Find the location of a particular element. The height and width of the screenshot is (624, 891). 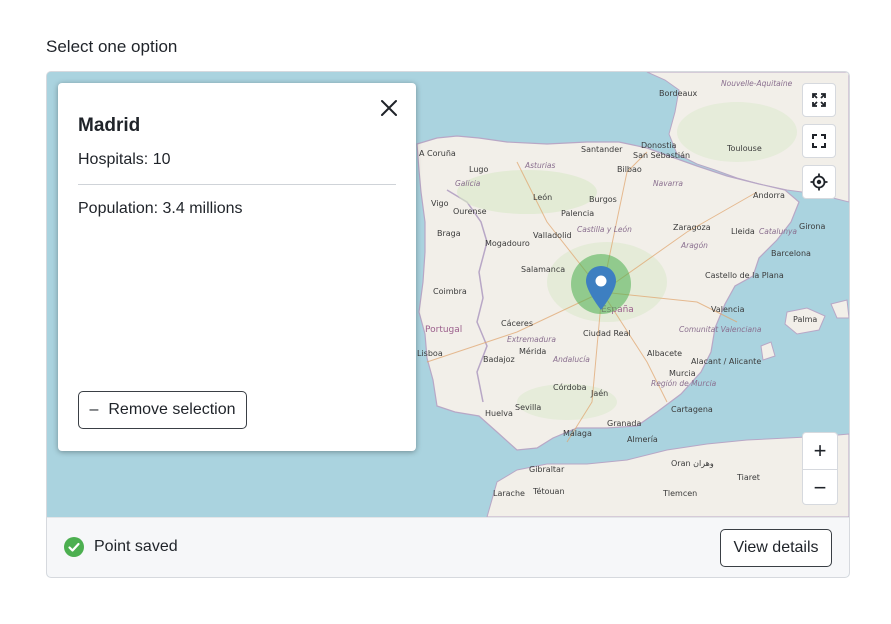

map-label: Lleida is located at coordinates (743, 231).